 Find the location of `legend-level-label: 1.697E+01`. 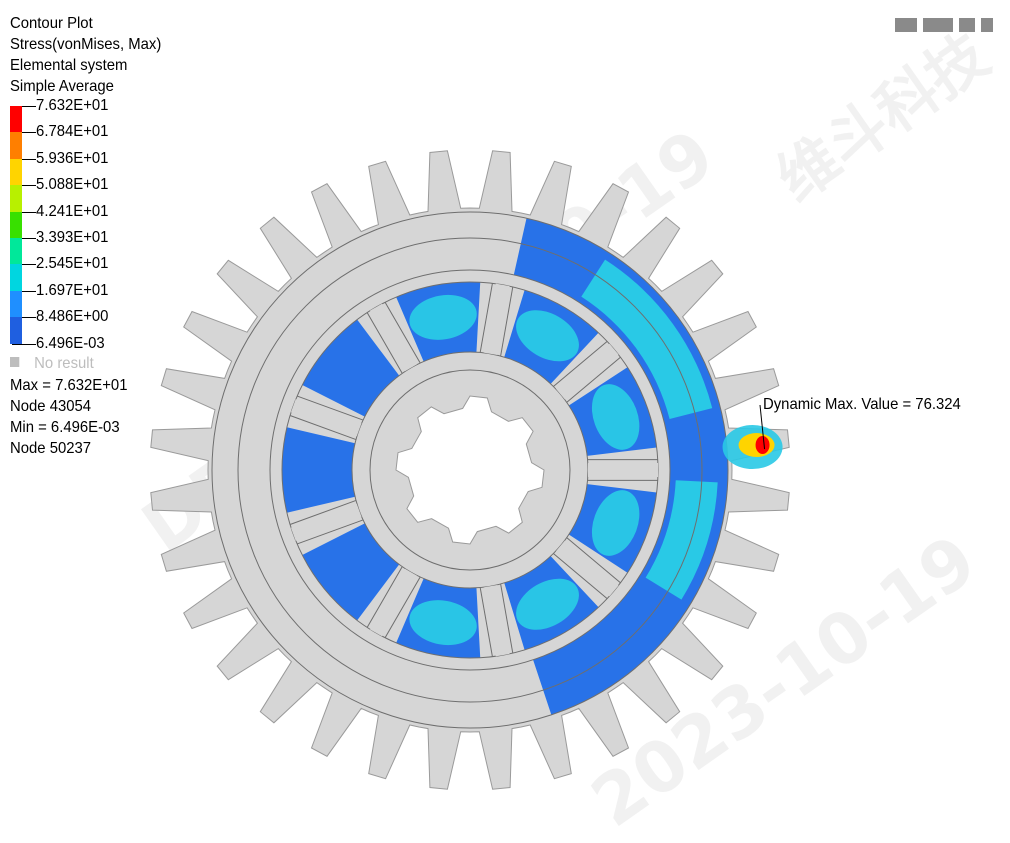

legend-level-label: 1.697E+01 is located at coordinates (59, 291).